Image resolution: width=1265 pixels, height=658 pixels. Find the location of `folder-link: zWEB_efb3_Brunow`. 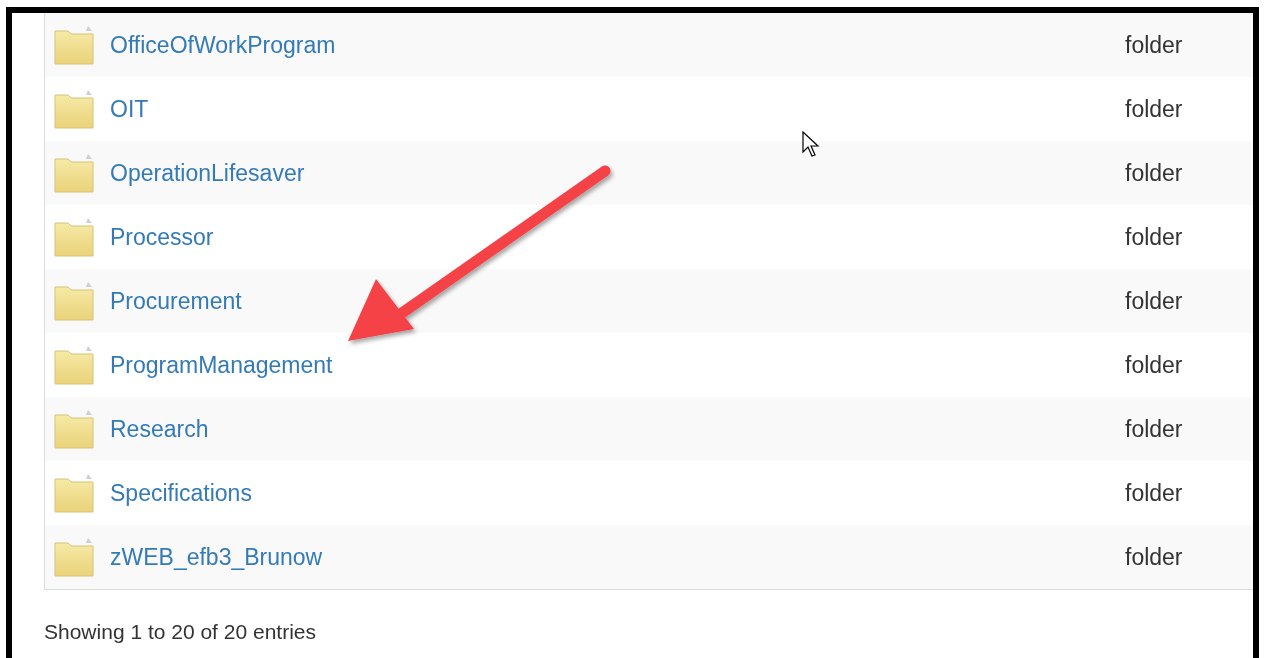

folder-link: zWEB_efb3_Brunow is located at coordinates (216, 557).